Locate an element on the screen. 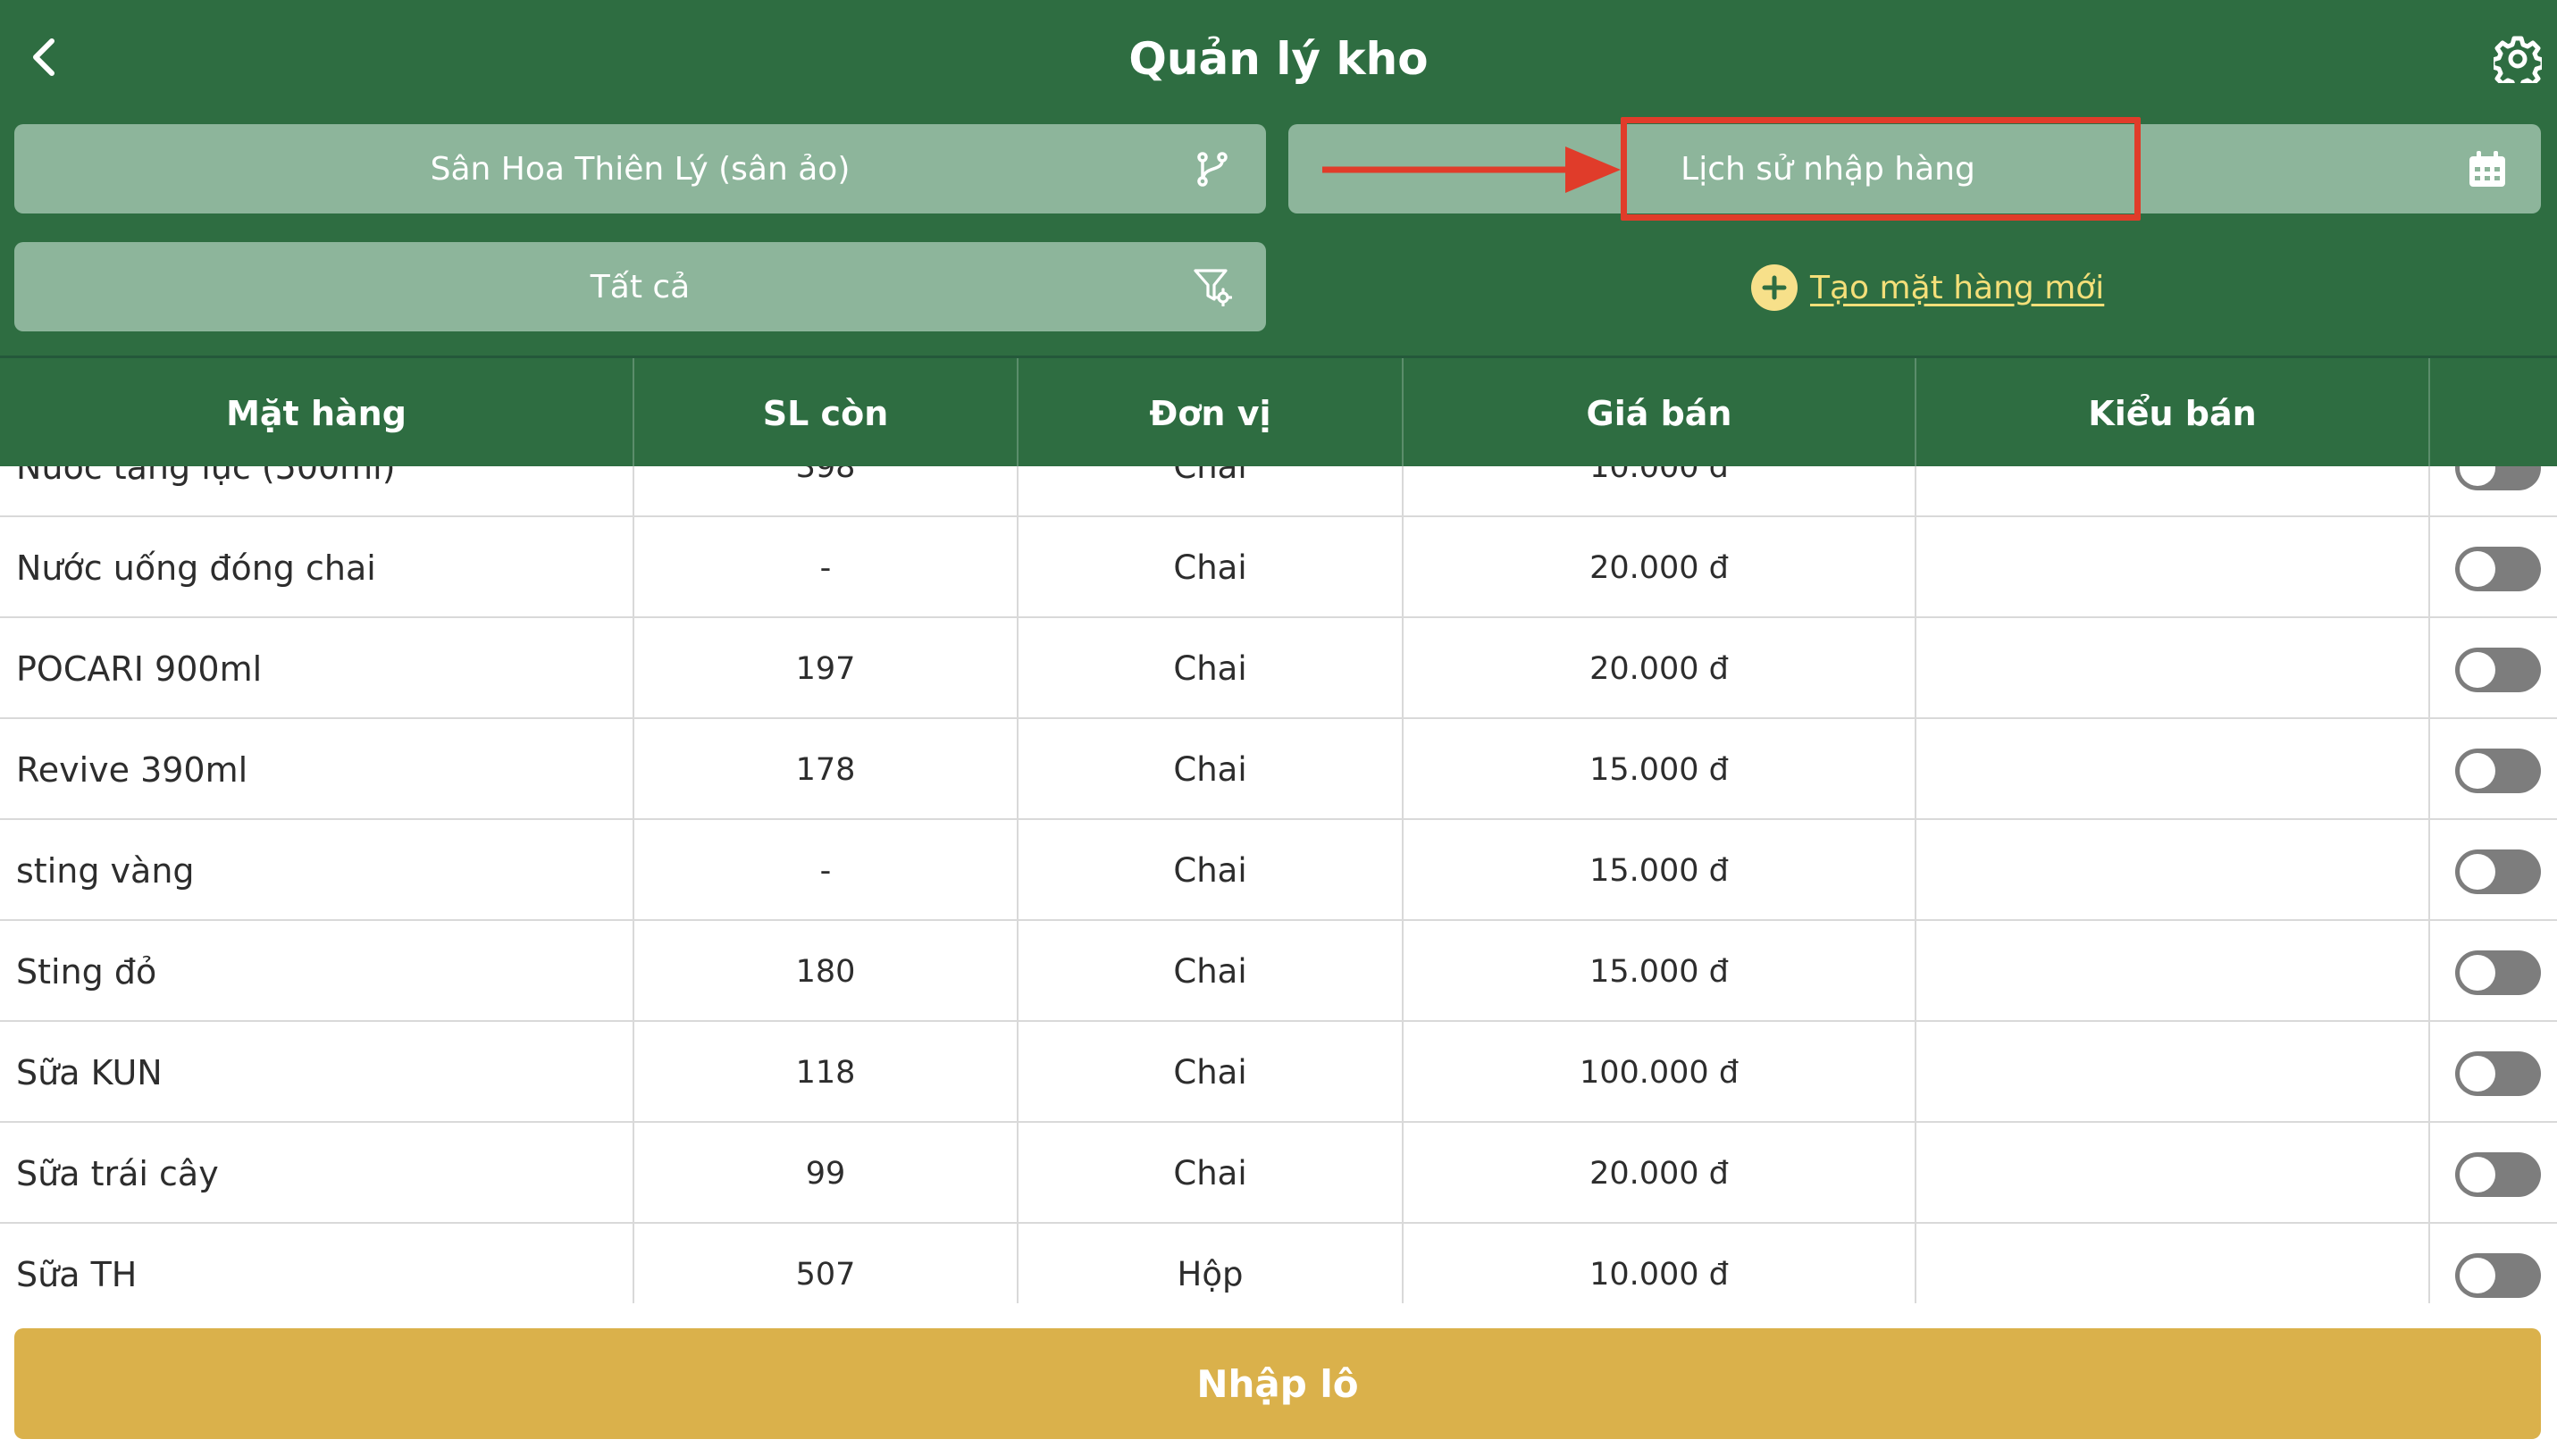  table-row: Sting đỏ 180 Chai 15.000 đ is located at coordinates (1279, 971).